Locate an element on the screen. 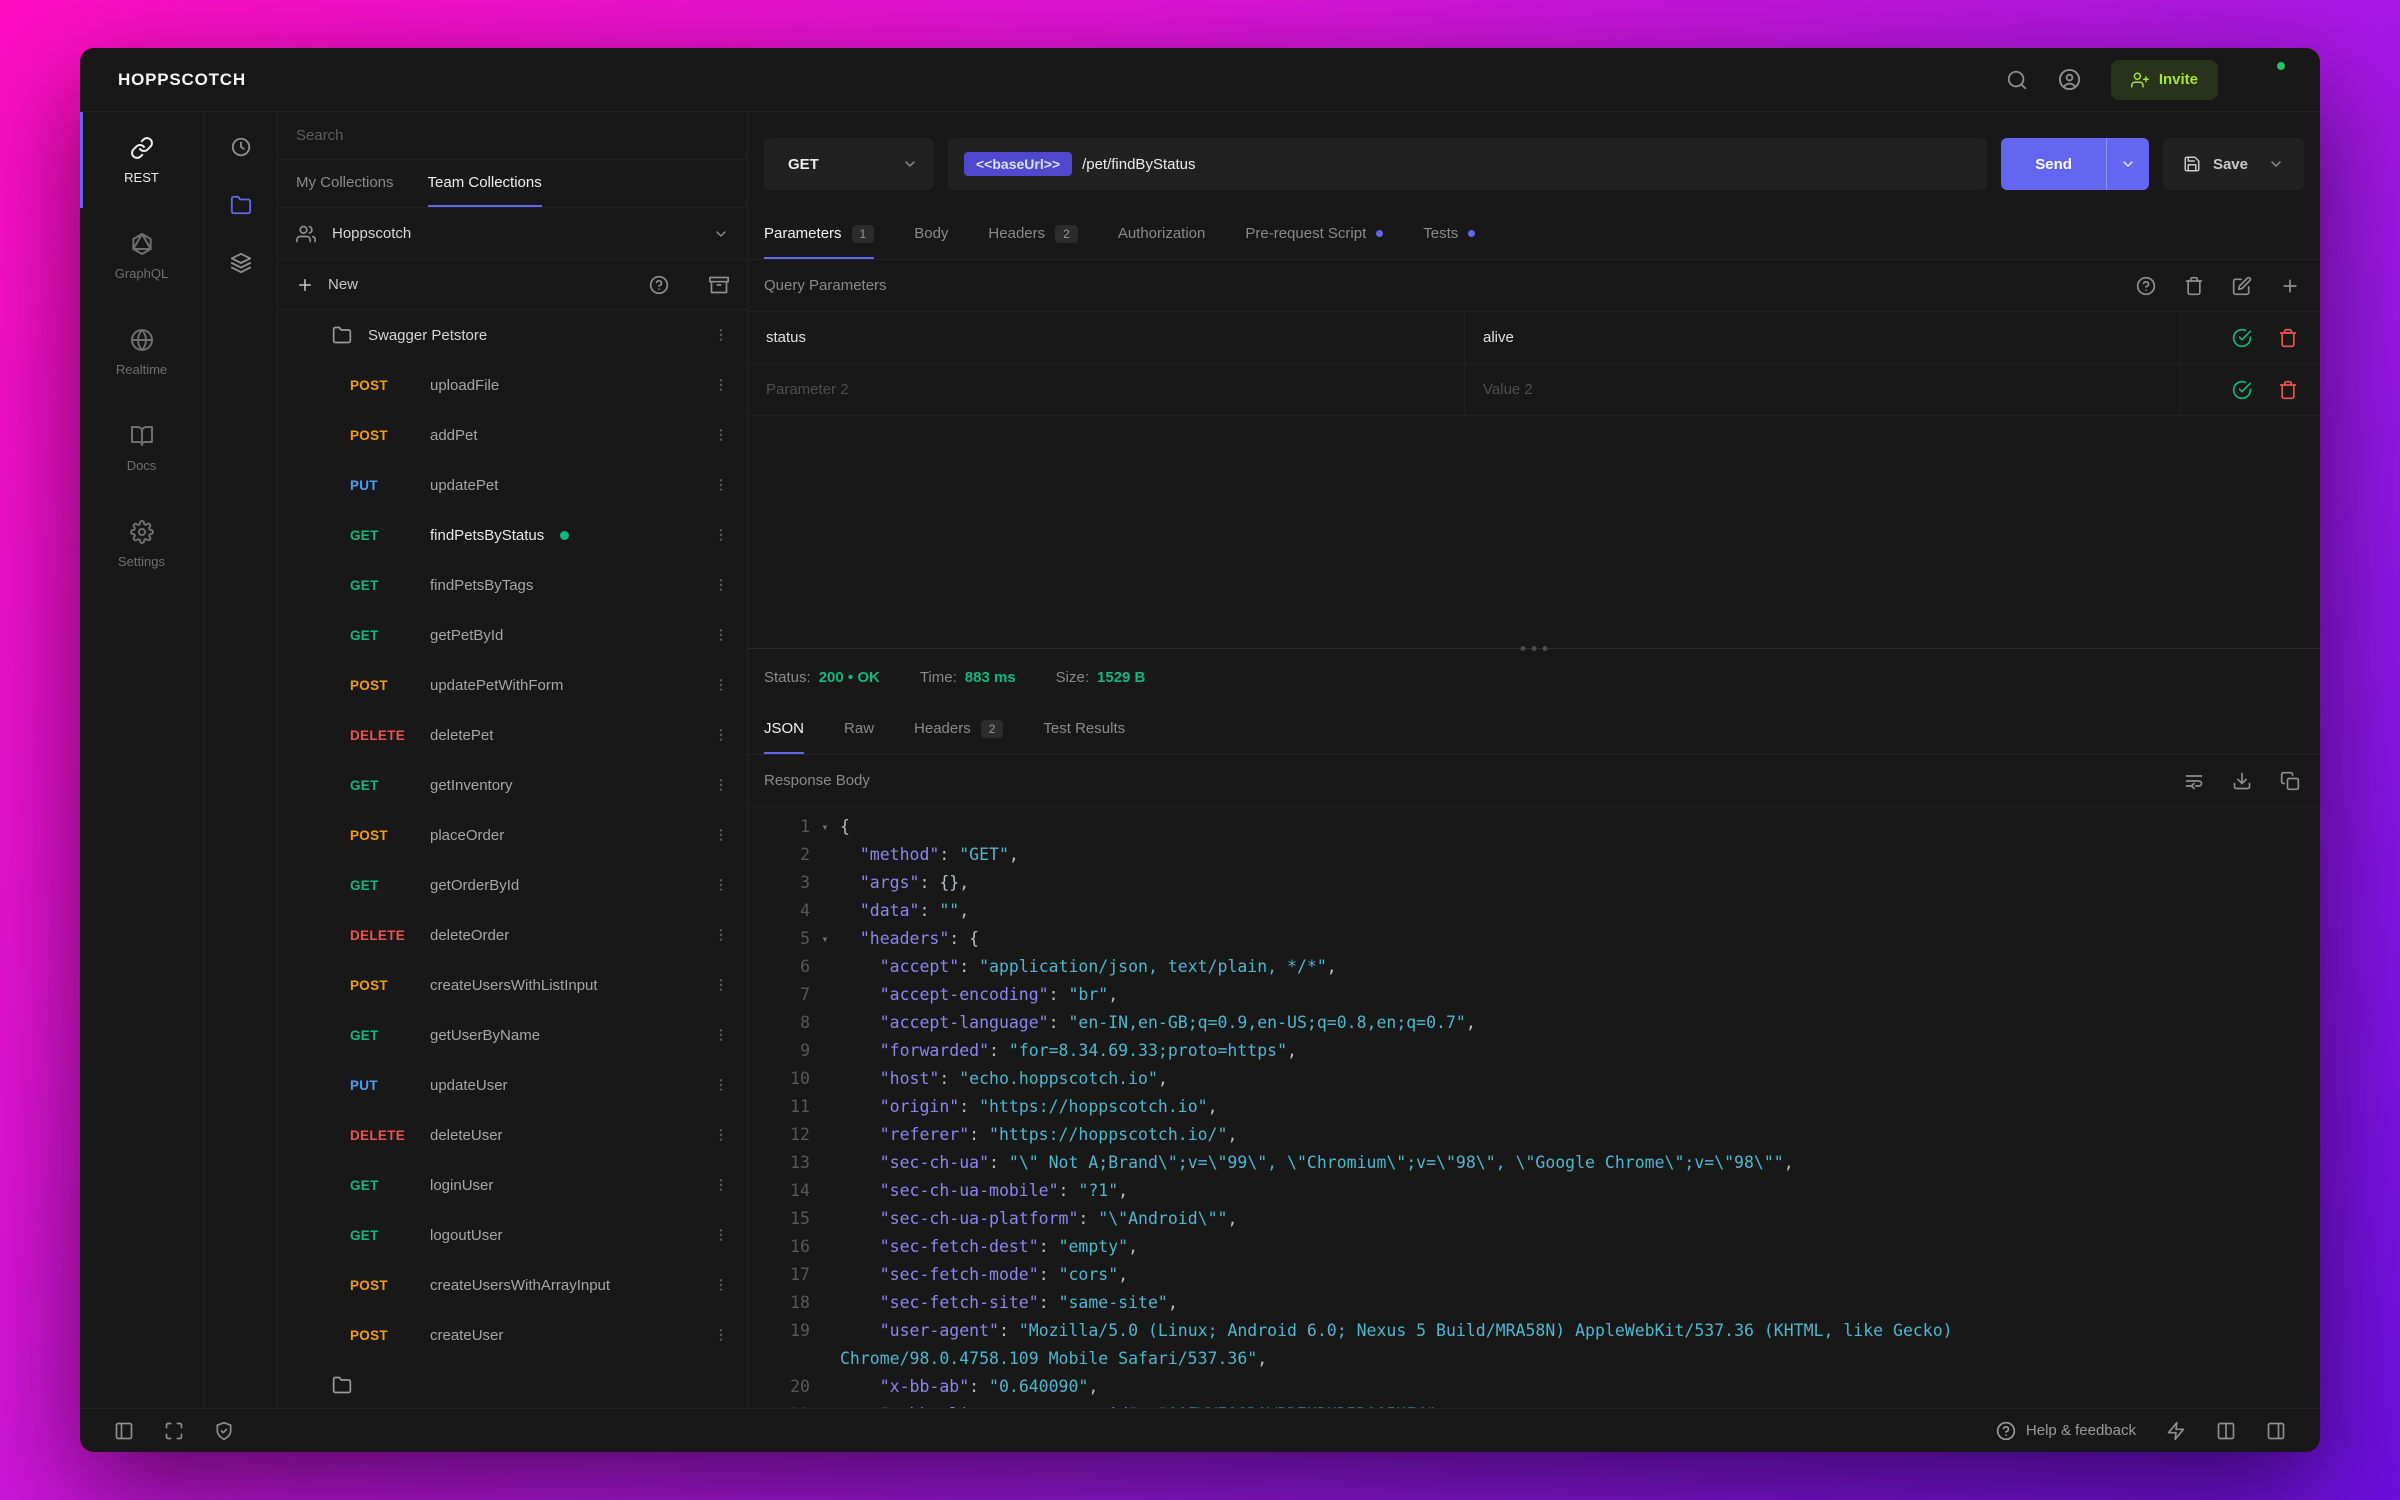 Image resolution: width=2400 pixels, height=1500 pixels. sidebar-item-realtime: Realtime is located at coordinates (141, 352).